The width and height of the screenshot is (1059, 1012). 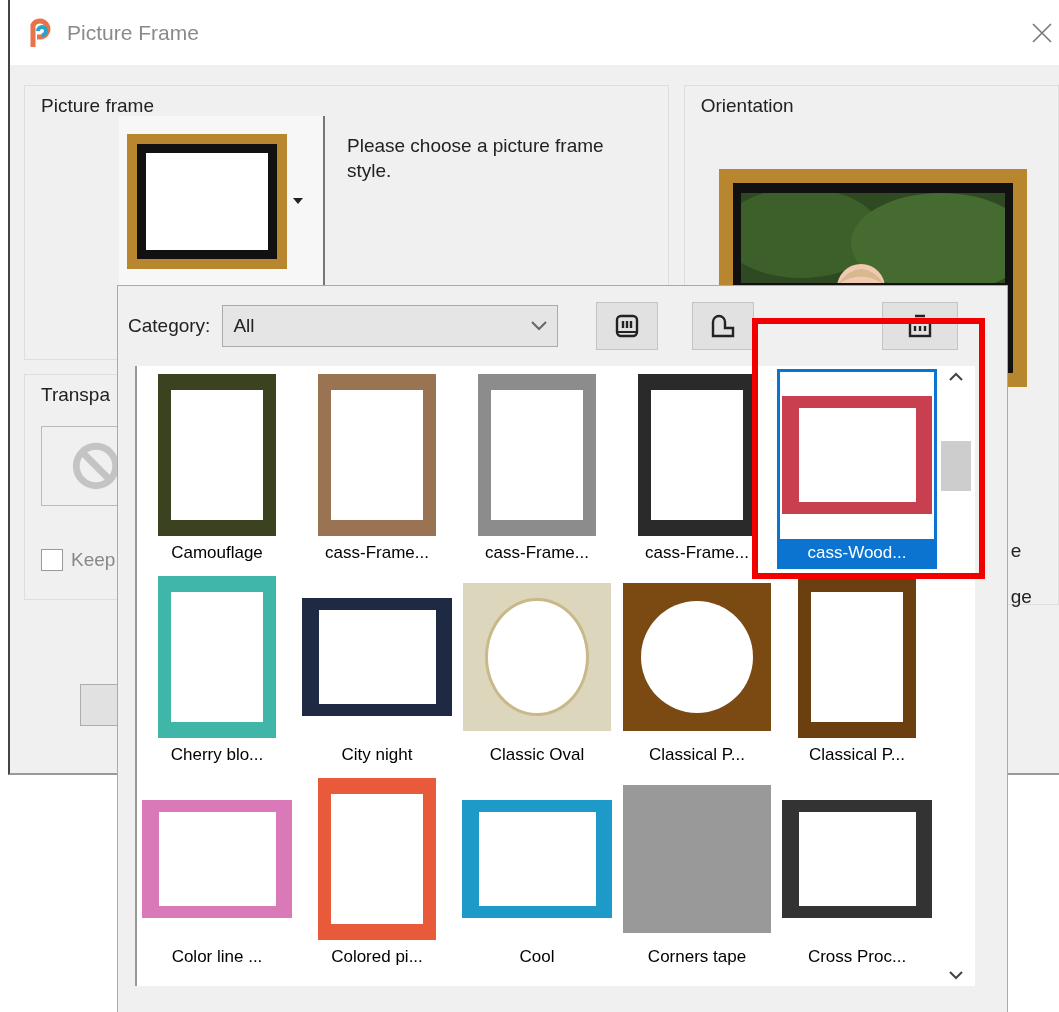 I want to click on hint-text: Please choose a picture frame style., so click(x=476, y=158).